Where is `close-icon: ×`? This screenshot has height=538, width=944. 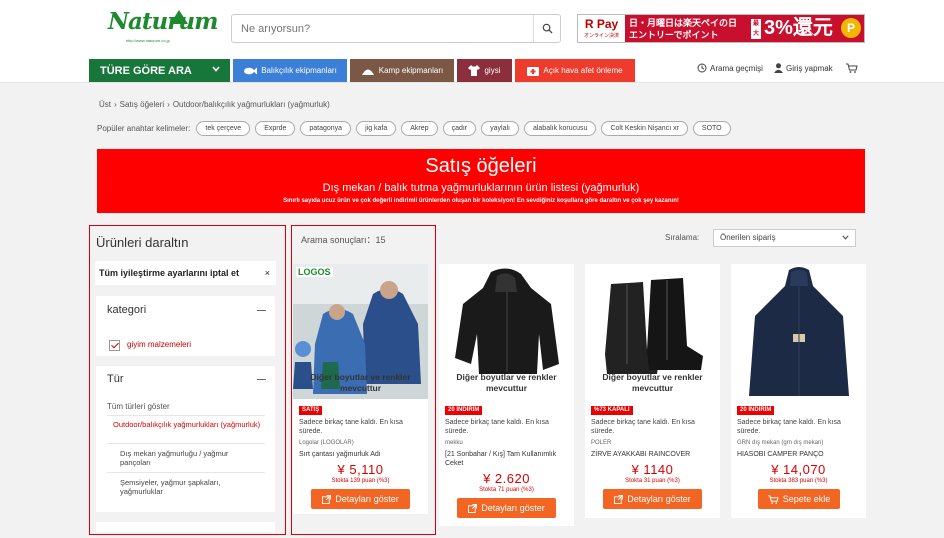
close-icon: × is located at coordinates (267, 273).